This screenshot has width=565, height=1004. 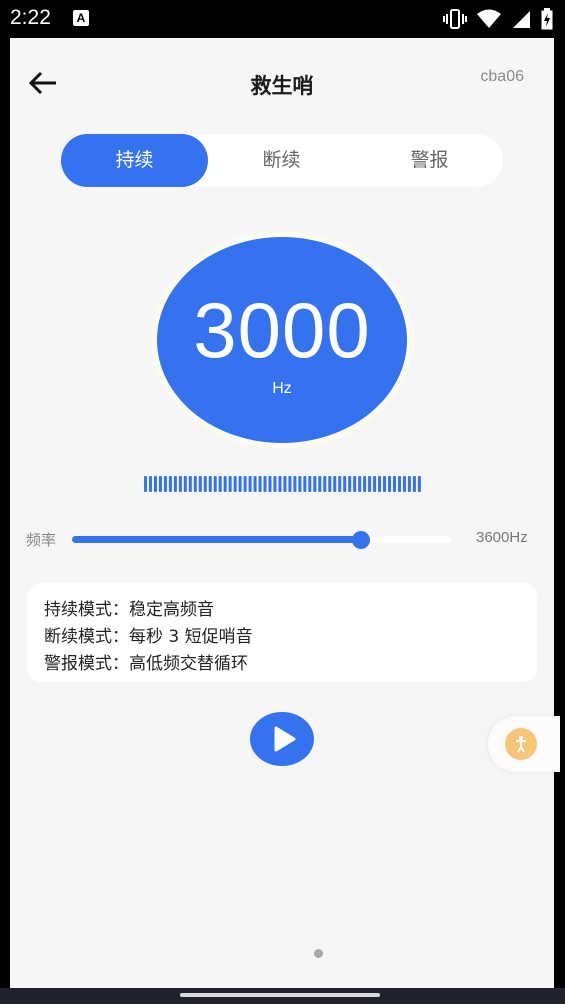 I want to click on system-navigation-bar, so click(x=282, y=996).